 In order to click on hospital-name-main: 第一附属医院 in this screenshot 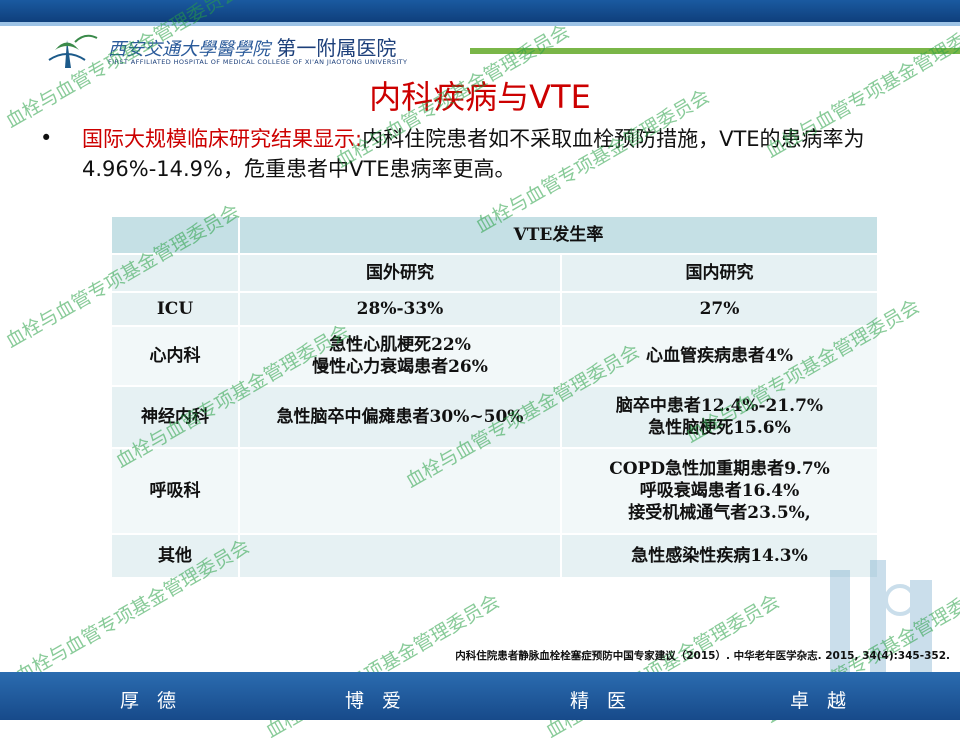, I will do `click(336, 48)`.